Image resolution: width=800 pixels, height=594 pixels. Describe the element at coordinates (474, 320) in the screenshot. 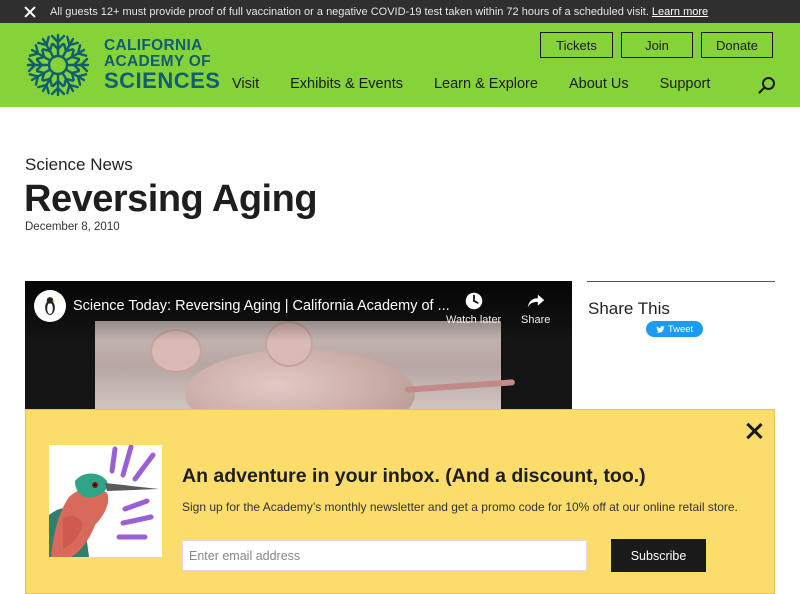

I see `watch-later-label: Watch later` at that location.